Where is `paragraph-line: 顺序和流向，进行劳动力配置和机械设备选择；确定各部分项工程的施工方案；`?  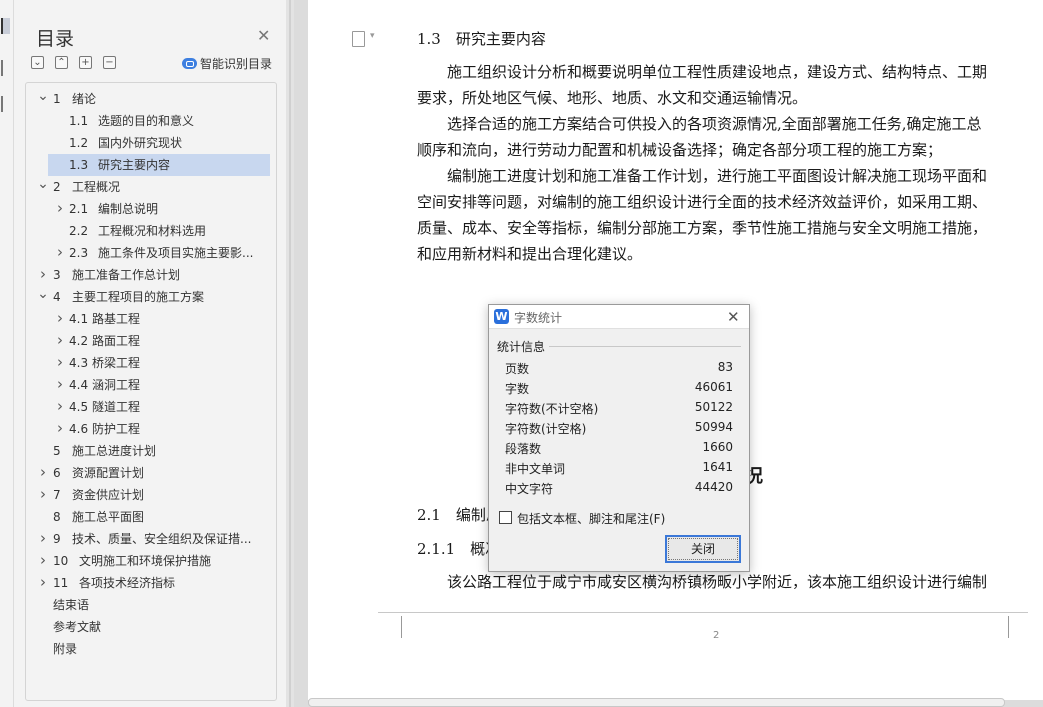
paragraph-line: 顺序和流向，进行劳动力配置和机械设备选择；确定各部分项工程的施工方案； is located at coordinates (680, 150).